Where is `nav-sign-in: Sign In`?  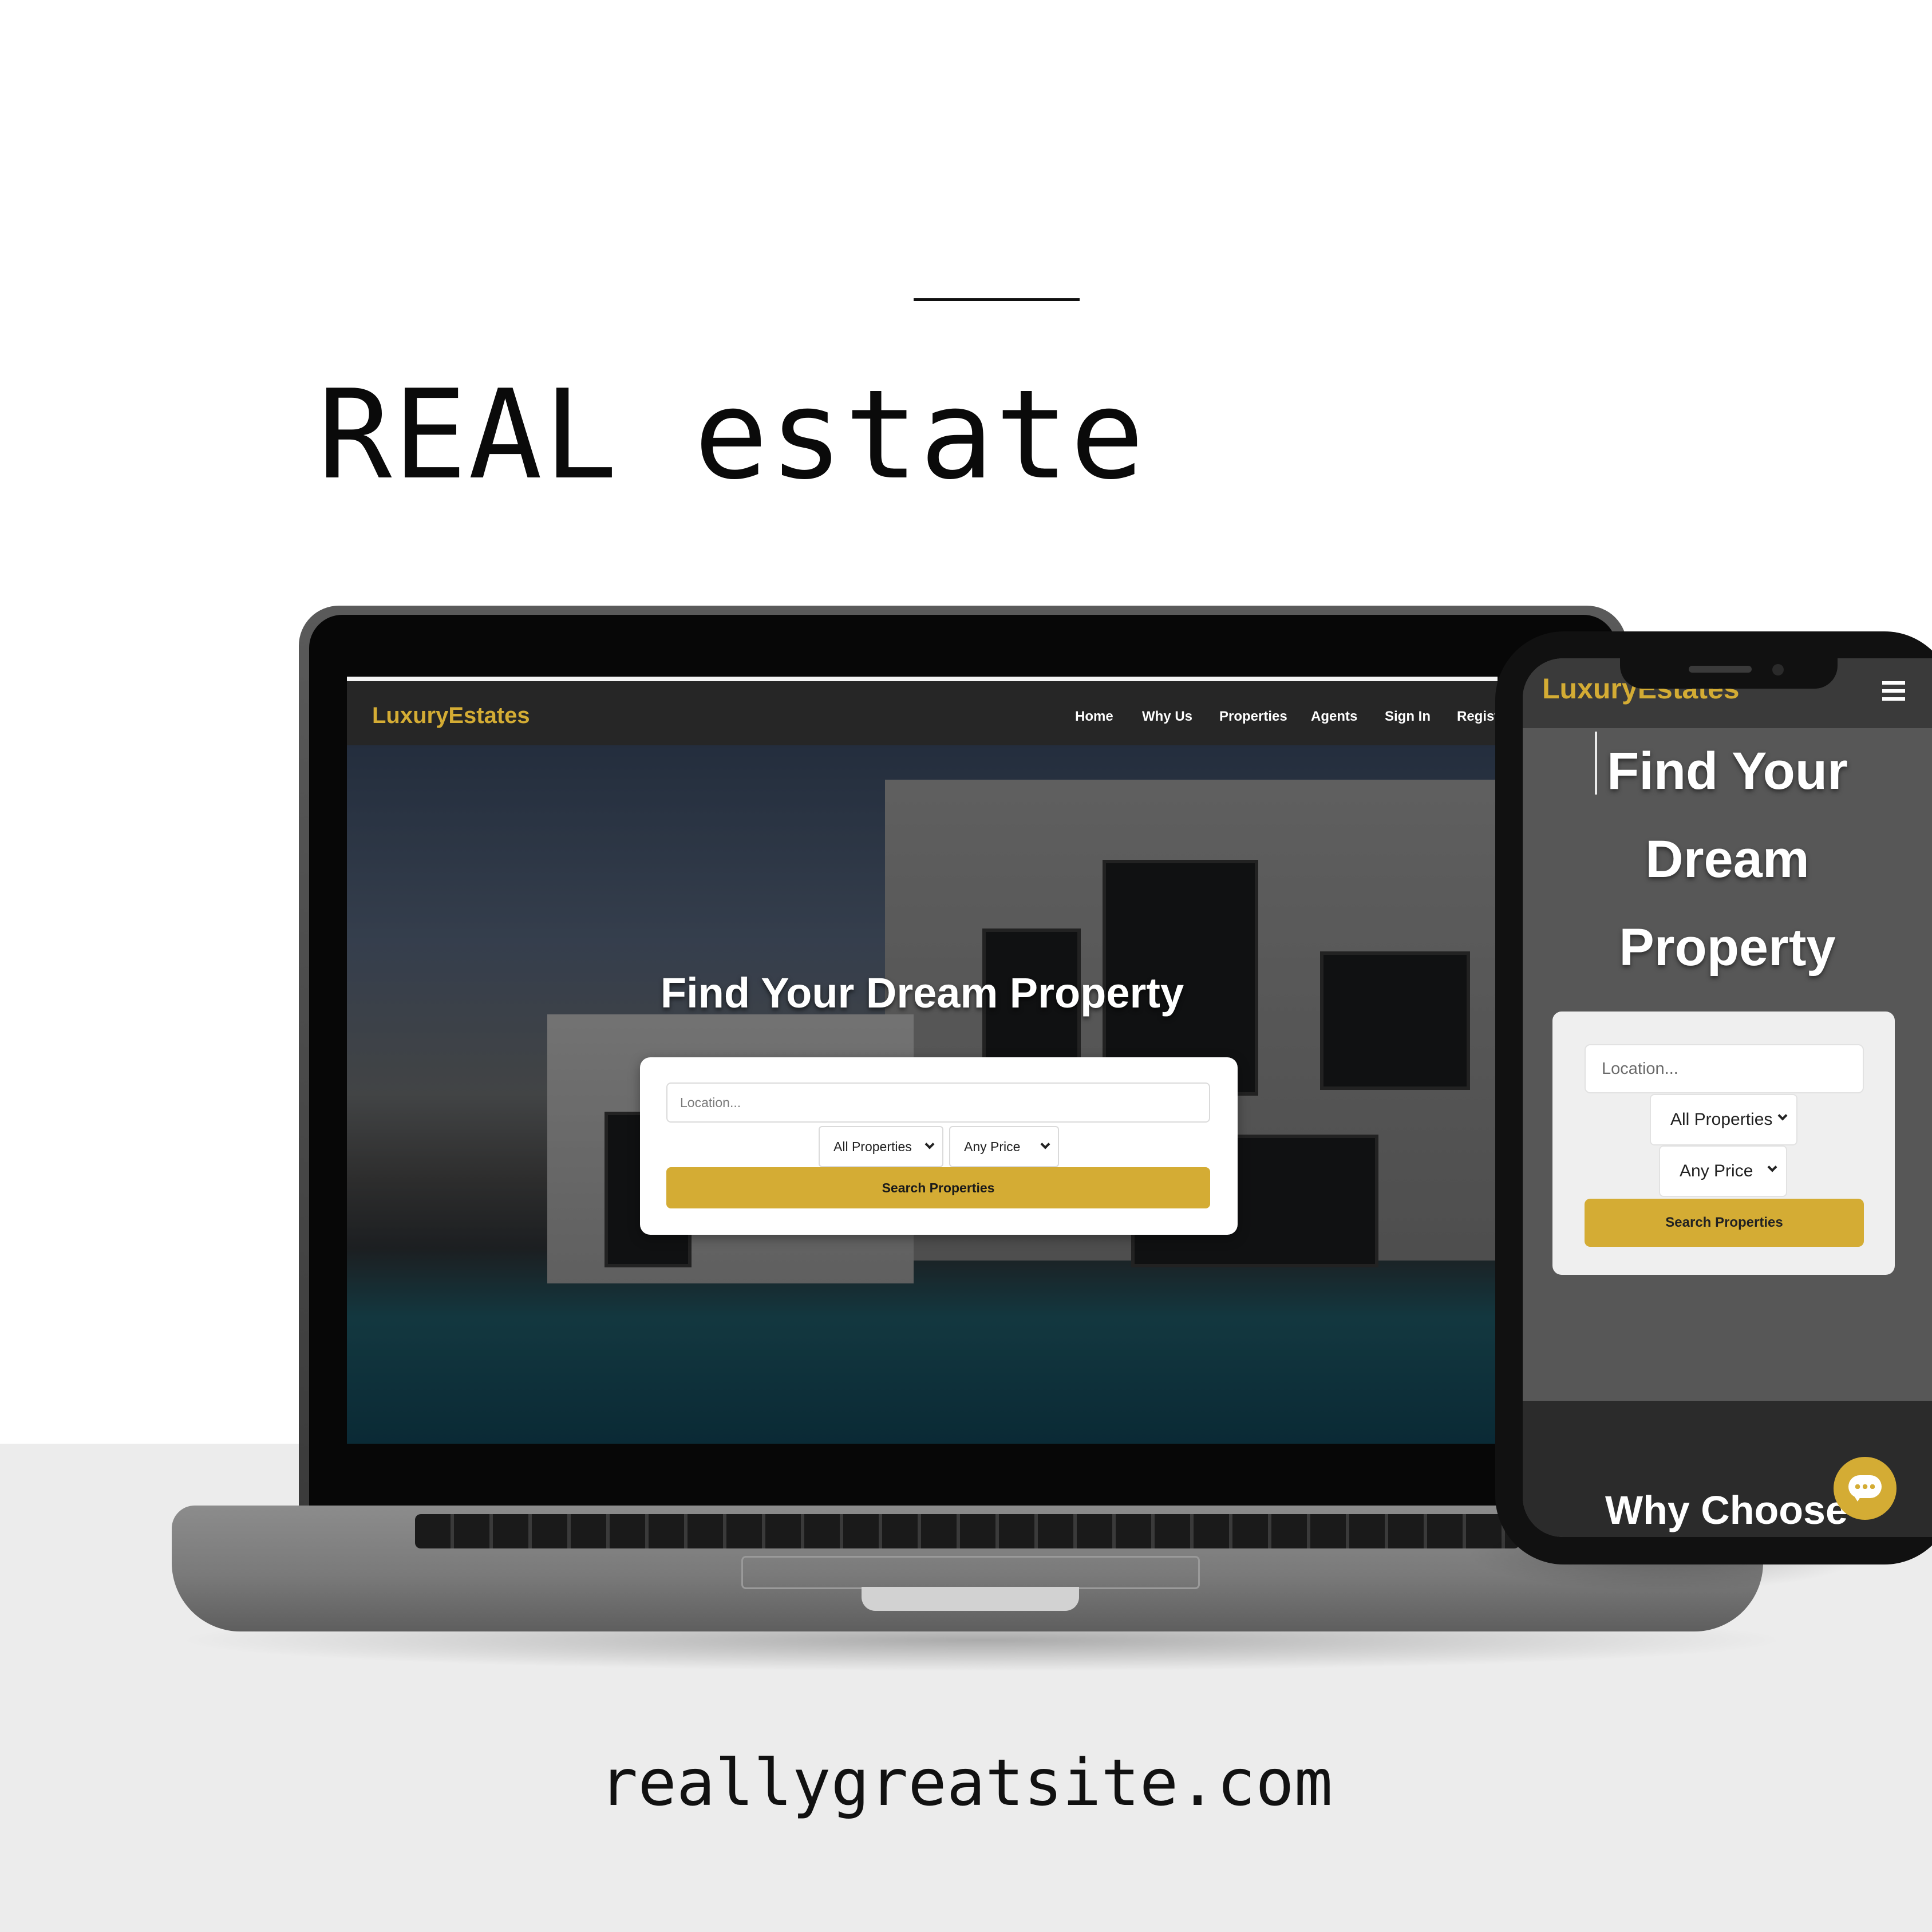
nav-sign-in: Sign In is located at coordinates (1408, 717).